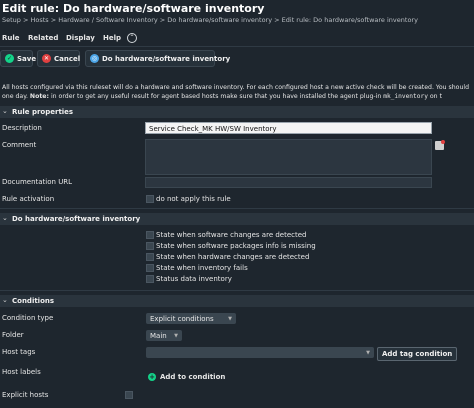 The height and width of the screenshot is (408, 474). What do you see at coordinates (417, 354) in the screenshot?
I see `add-tag-condition-button: Add tag condition` at bounding box center [417, 354].